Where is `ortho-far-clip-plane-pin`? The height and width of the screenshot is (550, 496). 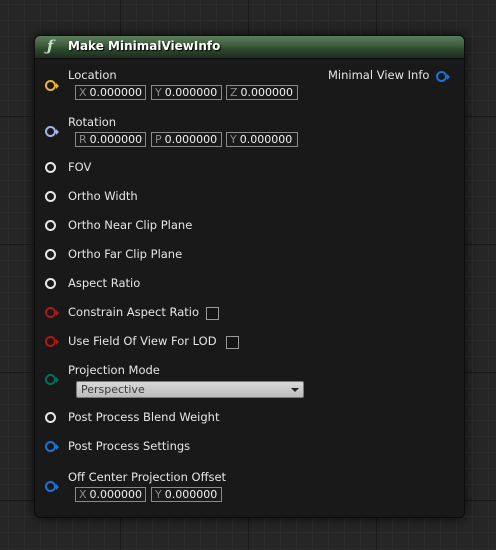
ortho-far-clip-plane-pin is located at coordinates (50, 254).